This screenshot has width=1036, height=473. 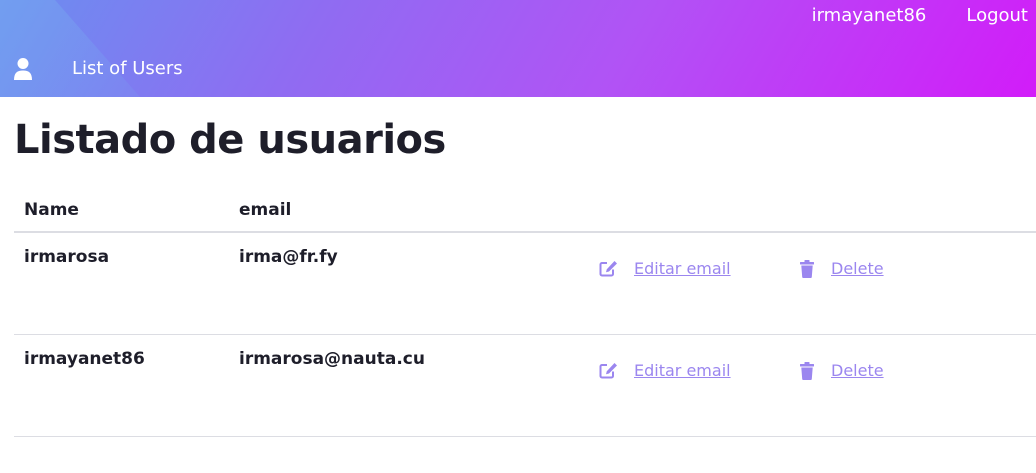 I want to click on user-email-cell: irma@fr.fy, so click(x=409, y=283).